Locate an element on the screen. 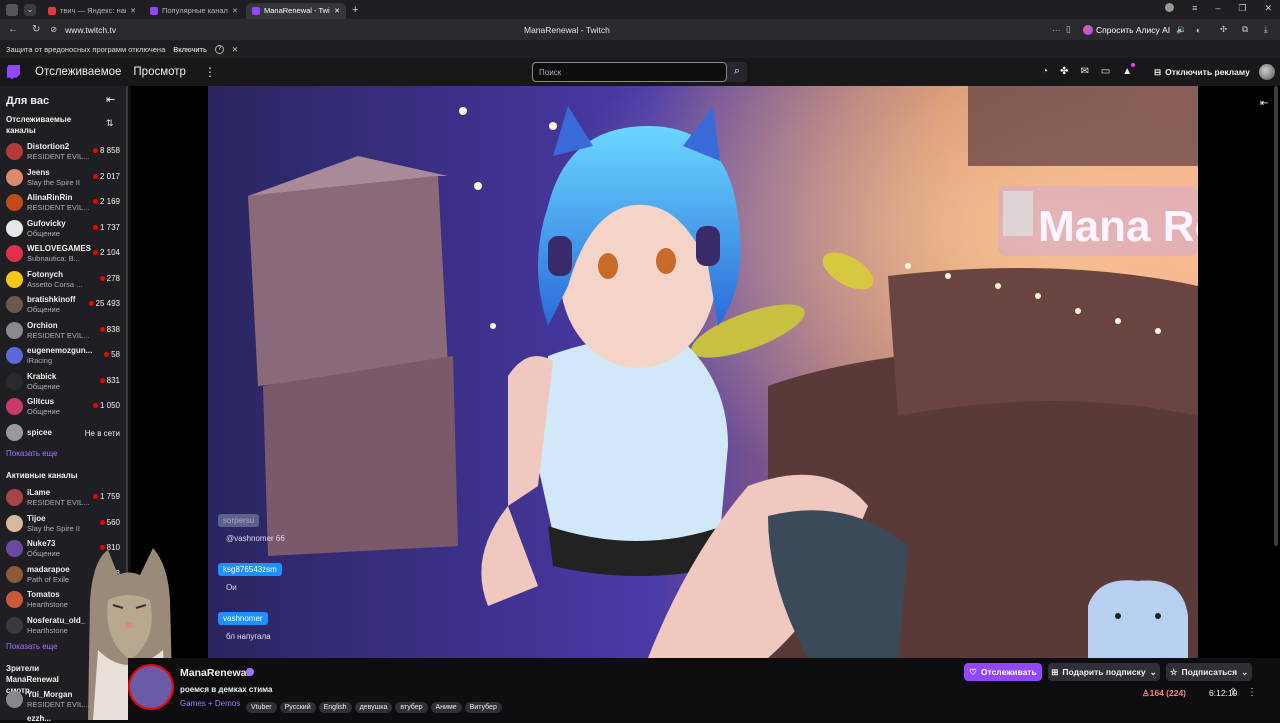 This screenshot has width=1280, height=723. tab-title: ManaRenewal - Twitch is located at coordinates (297, 10).